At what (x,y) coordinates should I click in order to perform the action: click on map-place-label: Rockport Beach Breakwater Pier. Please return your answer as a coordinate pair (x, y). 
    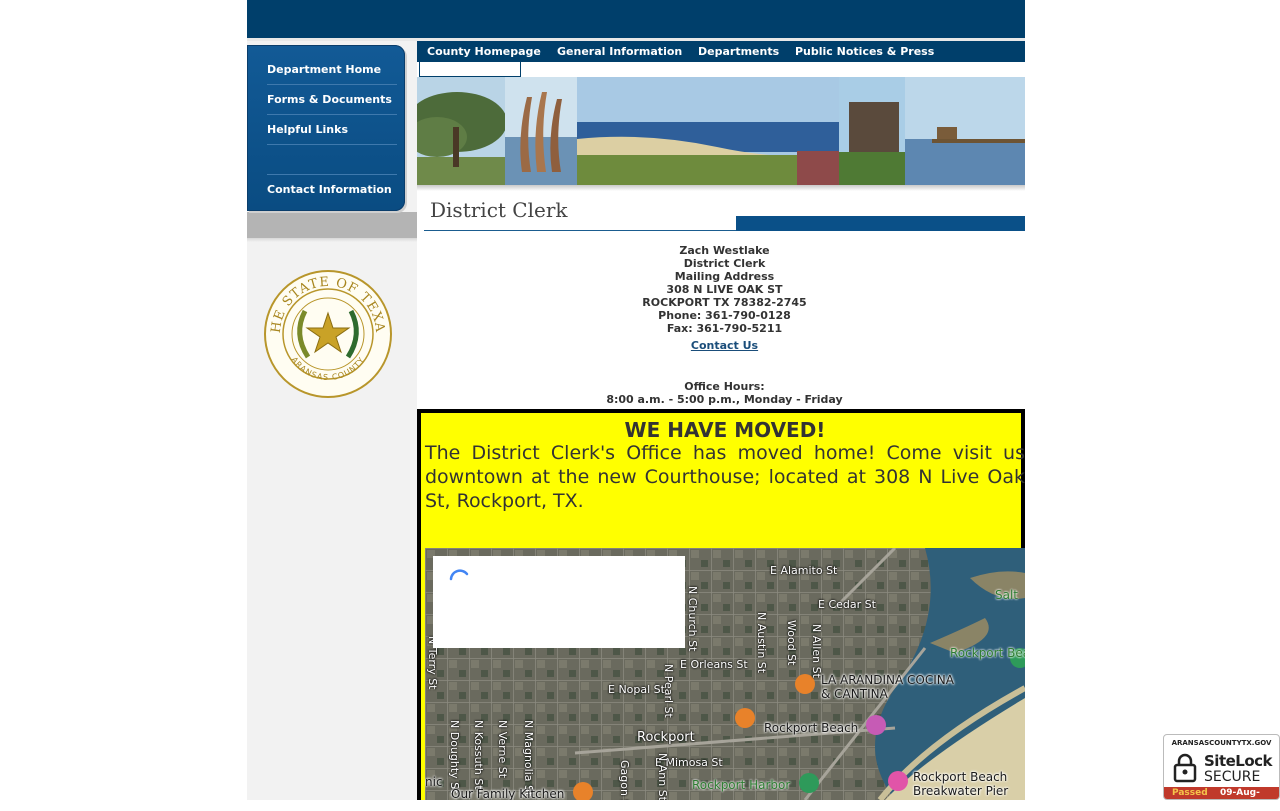
    Looking at the image, I should click on (961, 784).